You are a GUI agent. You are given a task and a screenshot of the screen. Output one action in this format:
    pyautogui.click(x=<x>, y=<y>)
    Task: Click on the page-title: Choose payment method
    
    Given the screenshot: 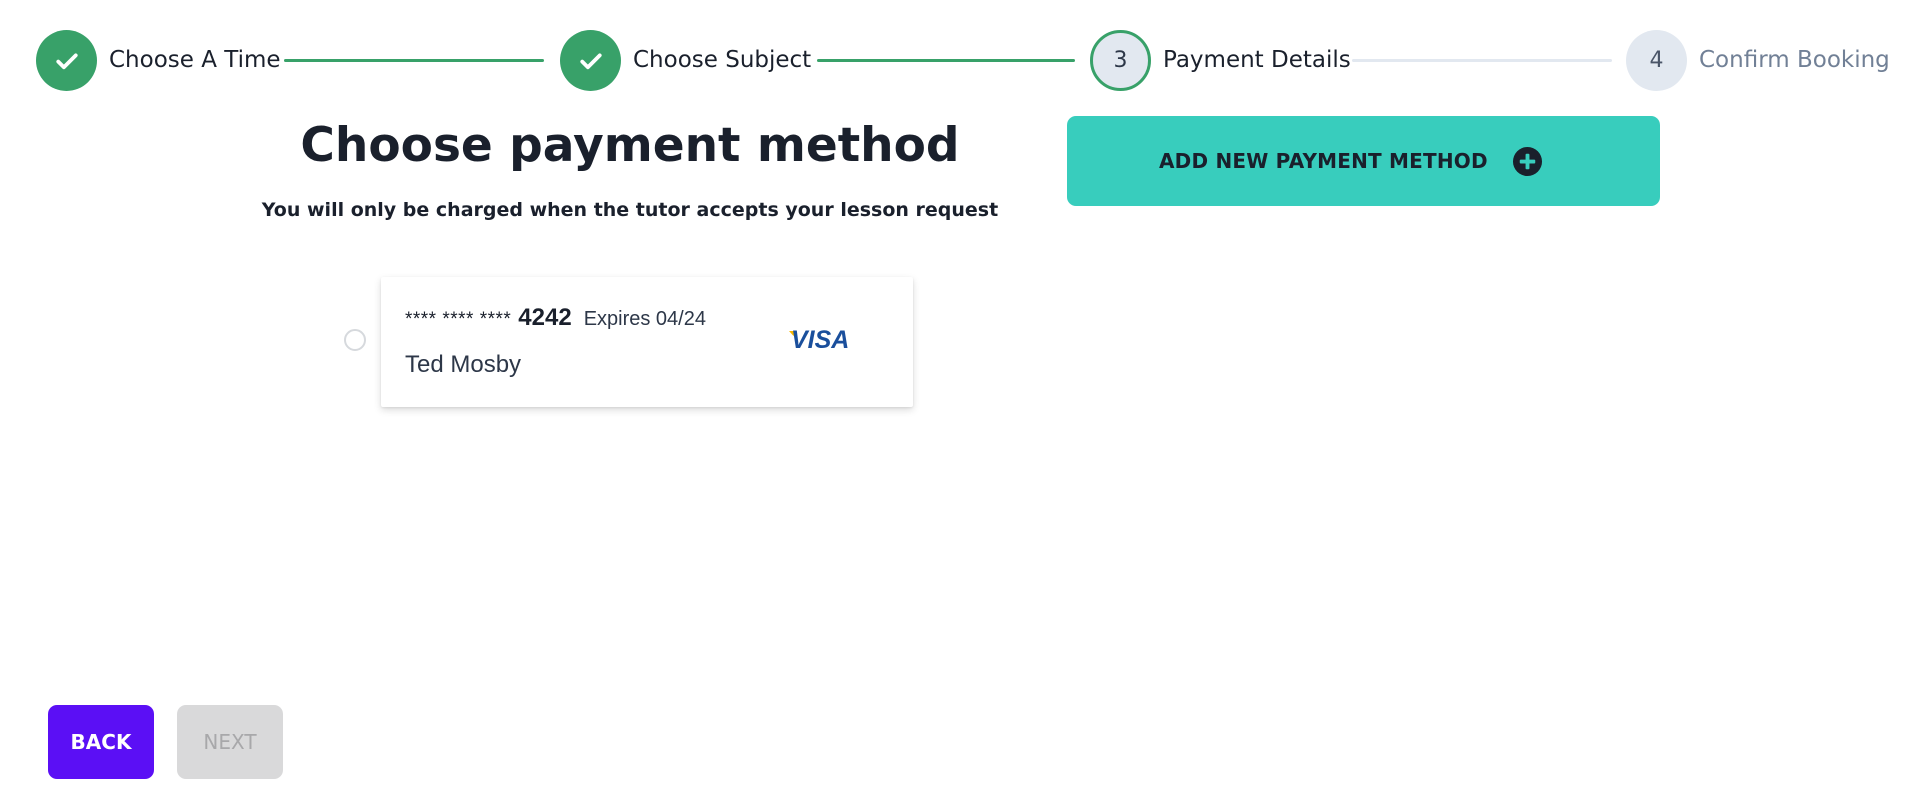 What is the action you would take?
    pyautogui.click(x=630, y=145)
    